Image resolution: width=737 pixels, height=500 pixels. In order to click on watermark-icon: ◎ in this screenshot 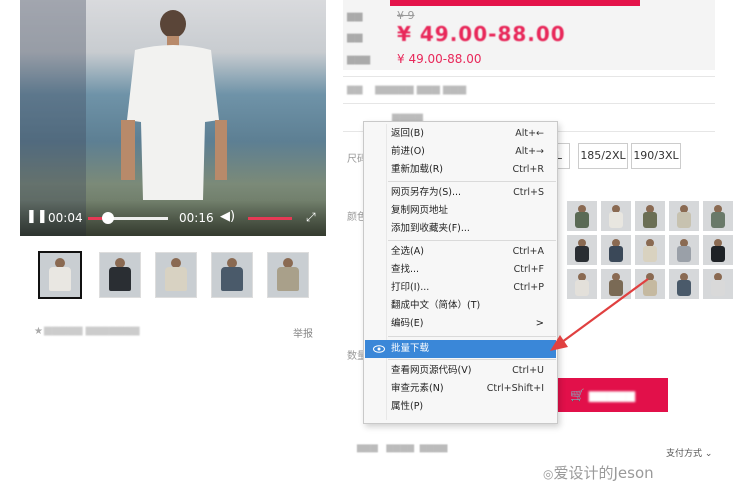, I will do `click(548, 474)`.